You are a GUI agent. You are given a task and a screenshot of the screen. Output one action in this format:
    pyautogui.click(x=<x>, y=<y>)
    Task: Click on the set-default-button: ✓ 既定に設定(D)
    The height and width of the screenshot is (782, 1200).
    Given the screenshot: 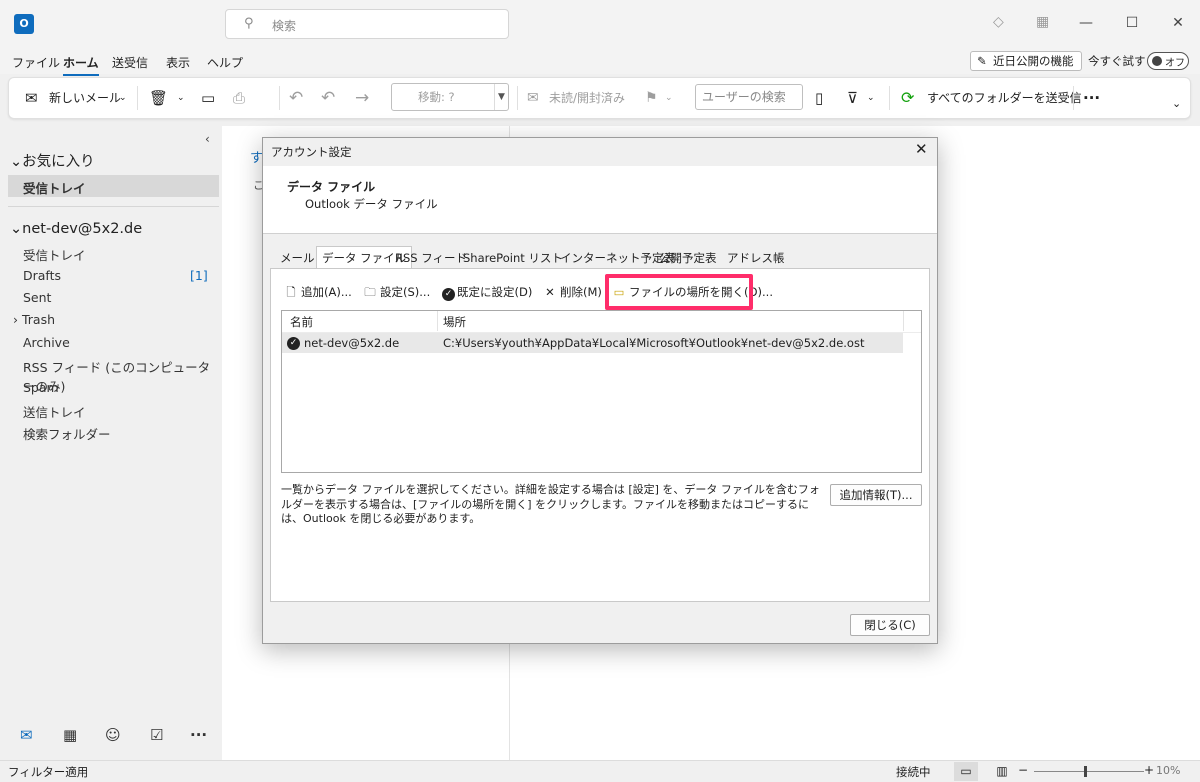 What is the action you would take?
    pyautogui.click(x=487, y=292)
    